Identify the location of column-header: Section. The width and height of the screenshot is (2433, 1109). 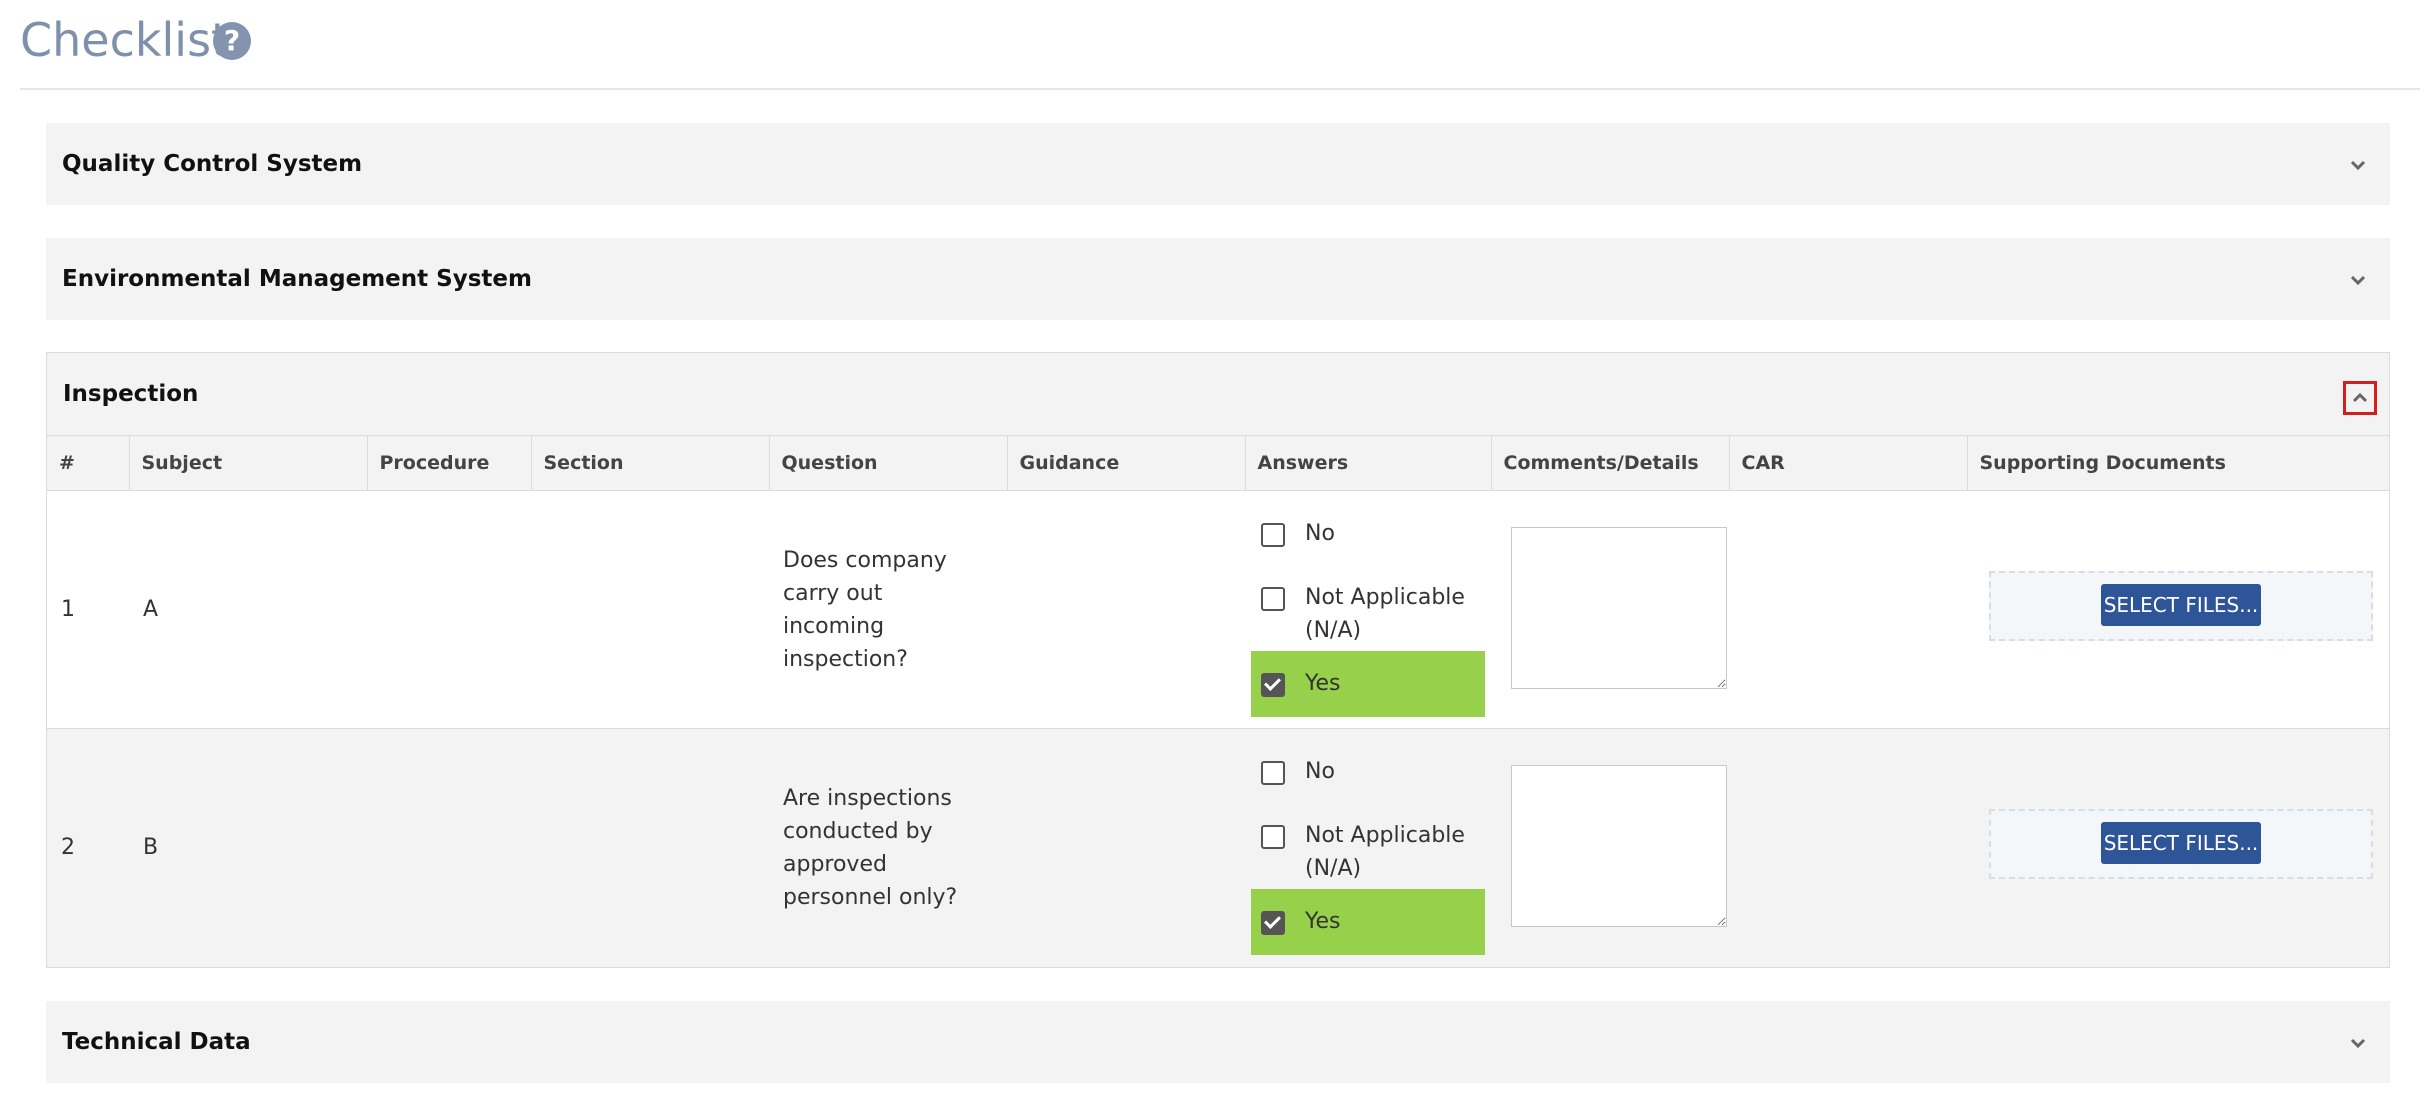
(649, 463).